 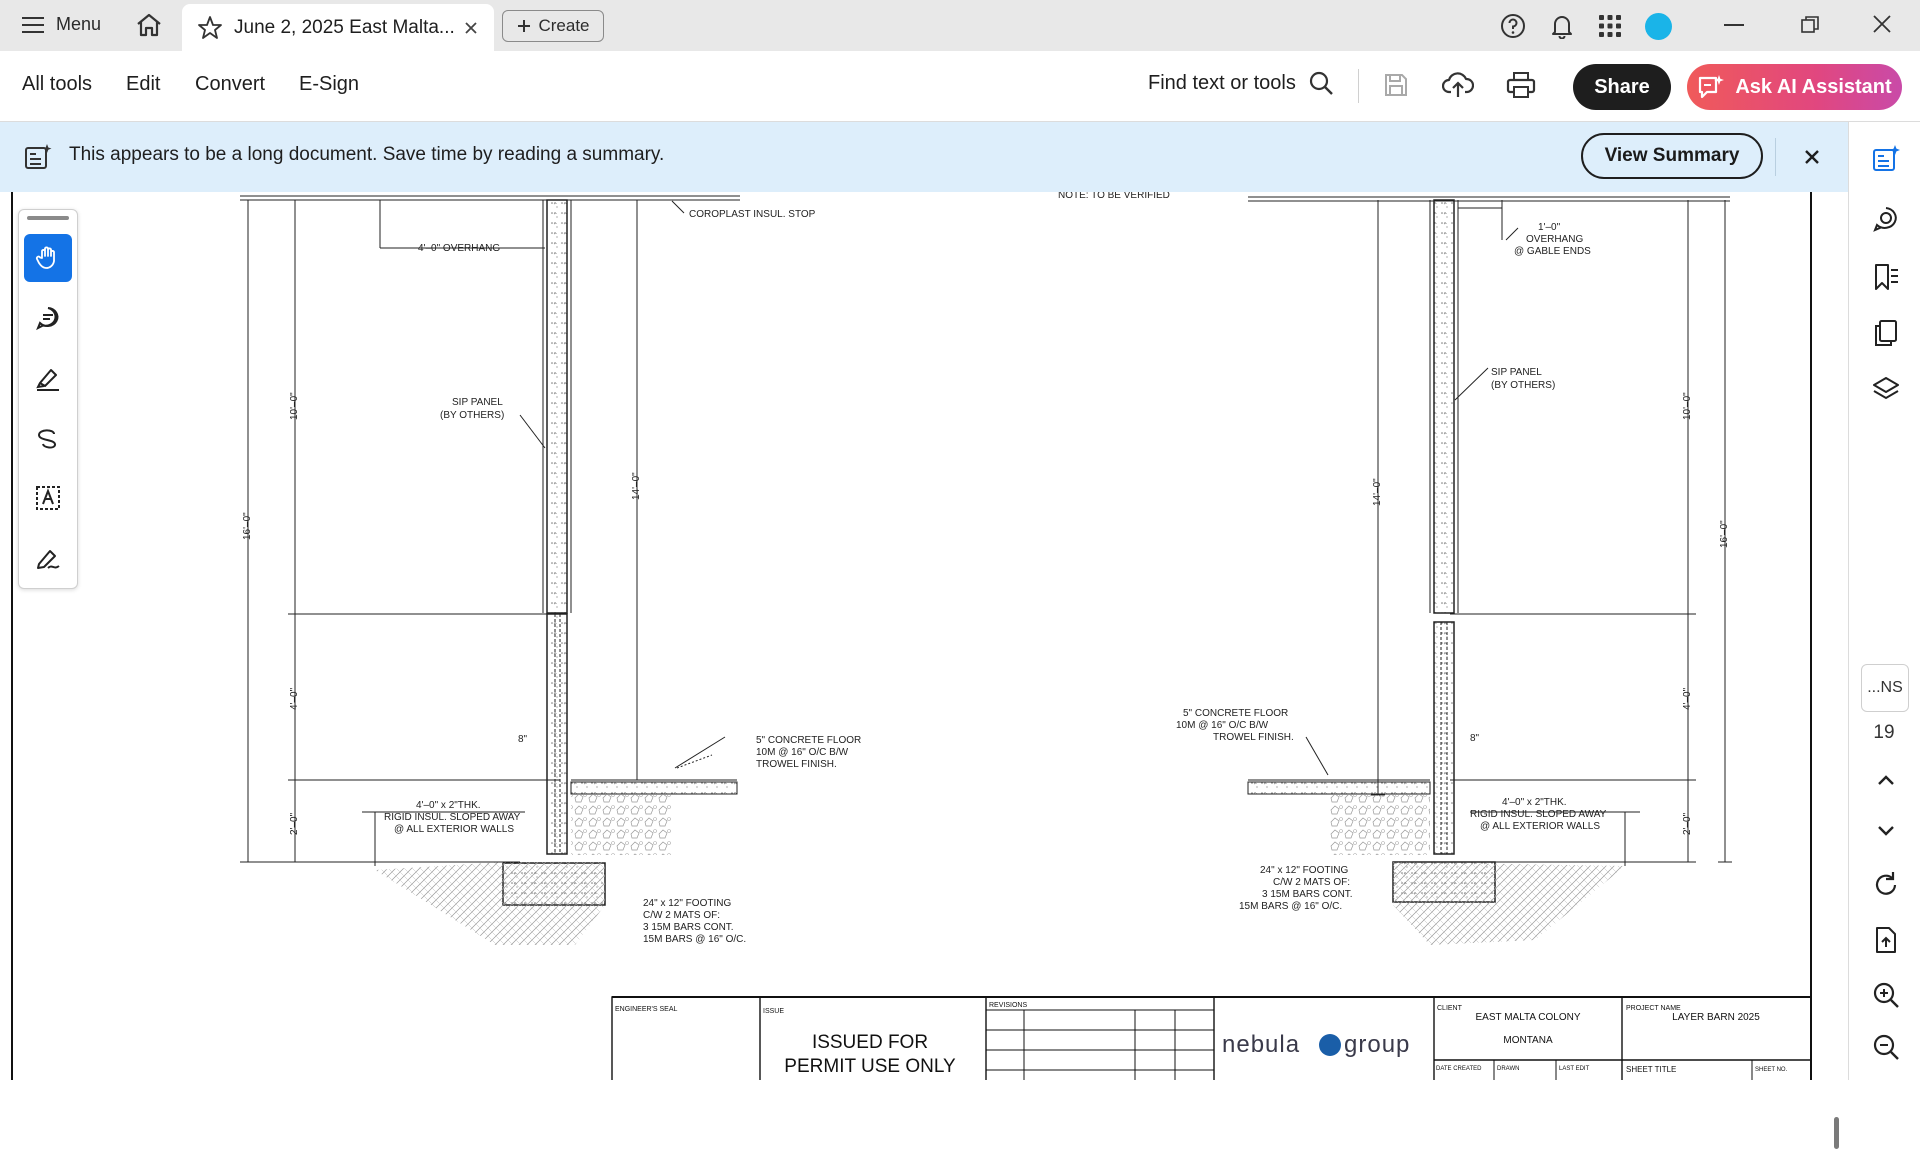 I want to click on left-floor-label-1: 5" CONCRETE FLOOR, so click(x=808, y=740).